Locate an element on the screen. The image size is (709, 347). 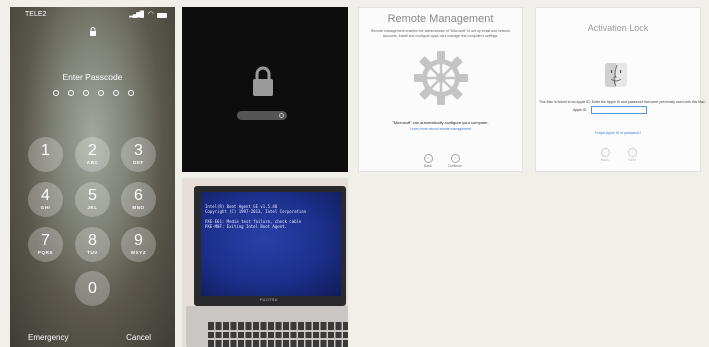
status-bar: TELE2 ▂▄▆█ ◠ is located at coordinates (92, 16).